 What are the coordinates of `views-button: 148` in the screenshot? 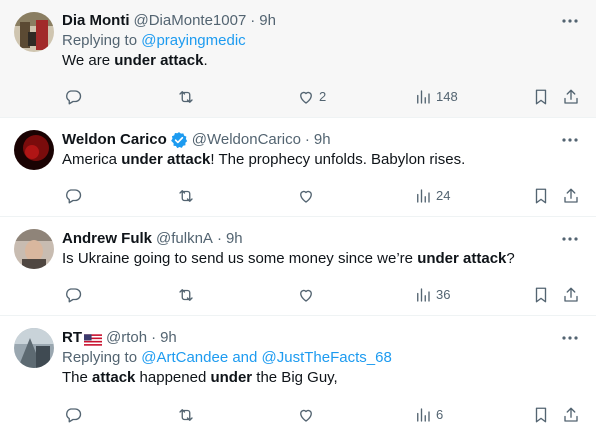 It's located at (436, 97).